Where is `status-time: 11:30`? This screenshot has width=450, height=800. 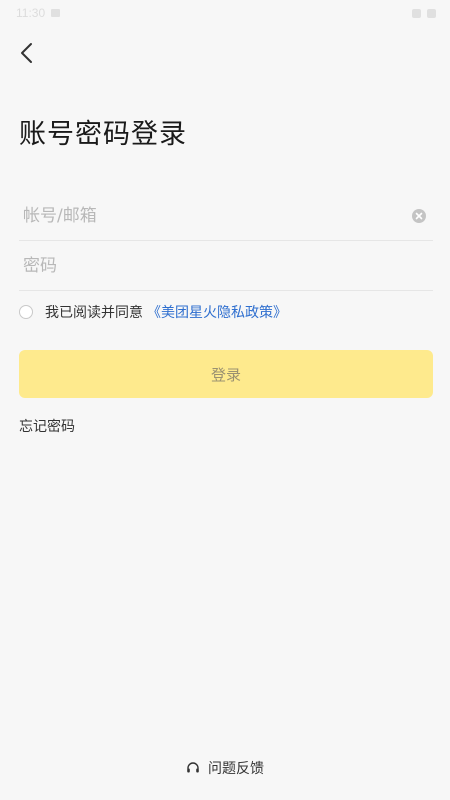 status-time: 11:30 is located at coordinates (31, 13).